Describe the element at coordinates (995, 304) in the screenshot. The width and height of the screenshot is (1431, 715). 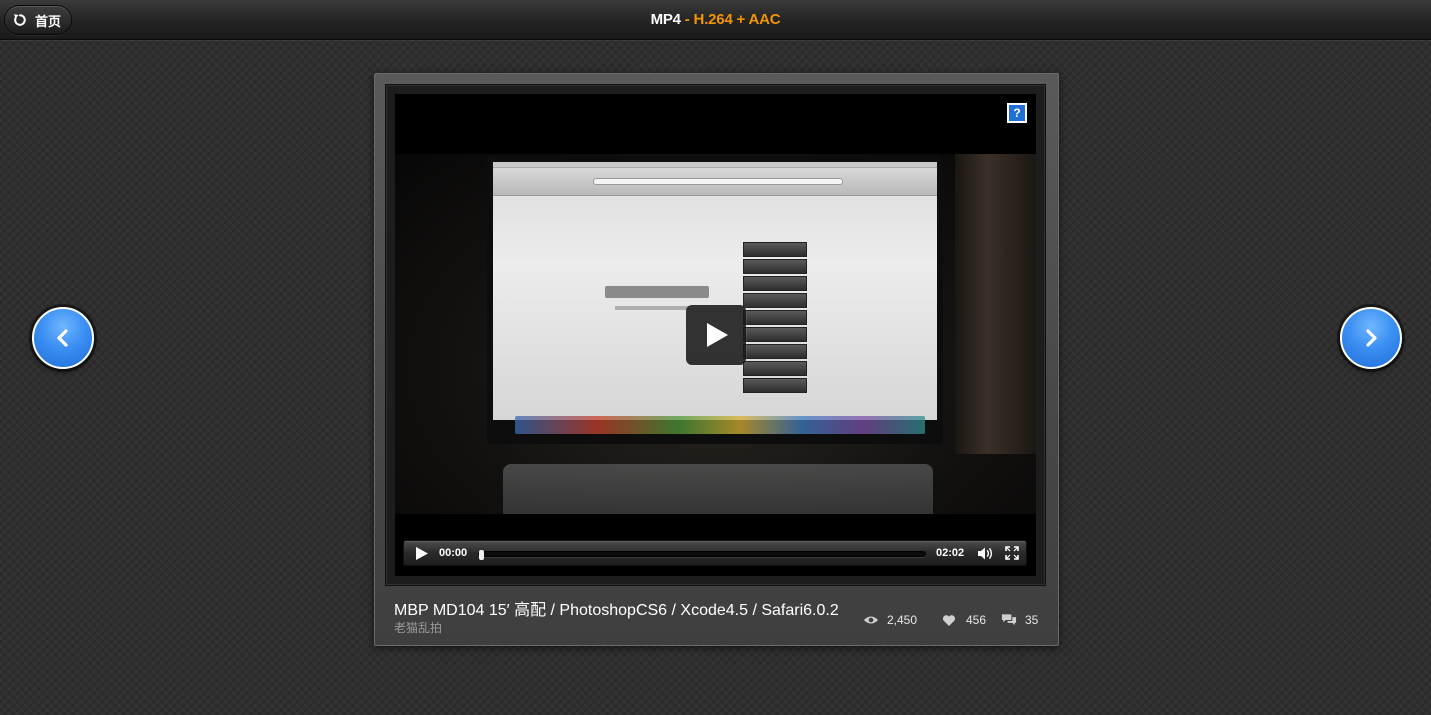
I see `poster-room-detail` at that location.